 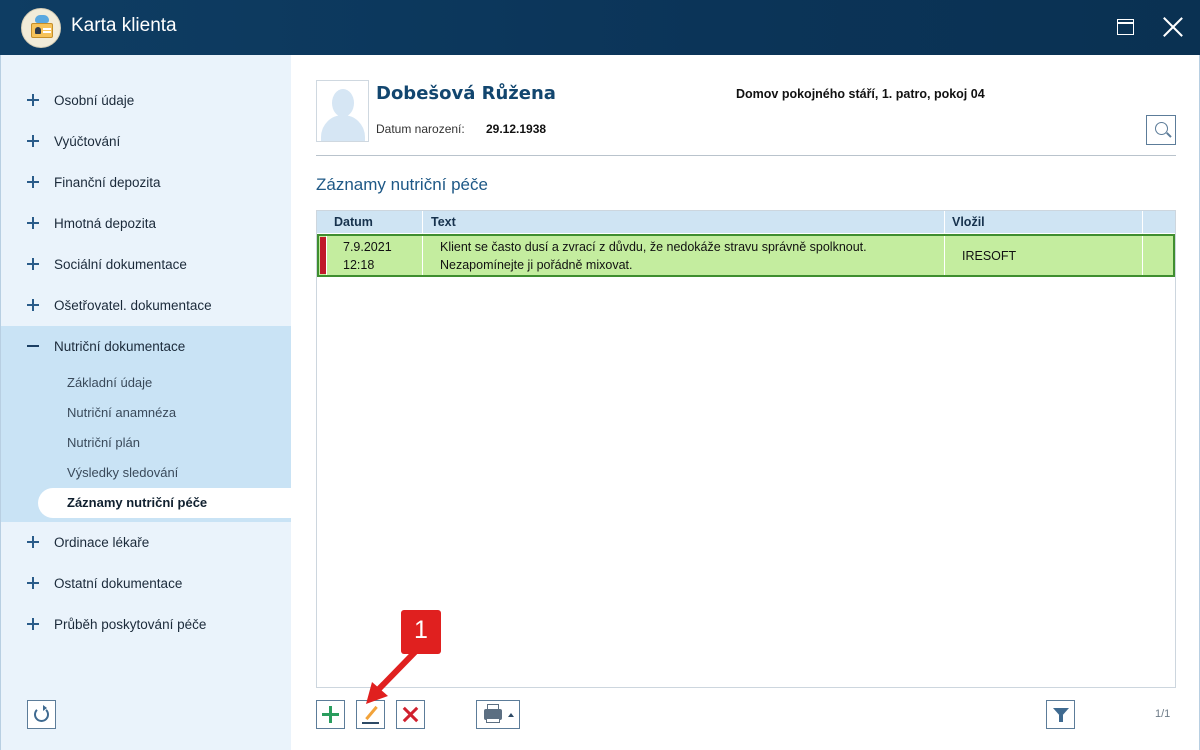 I want to click on sidebar-item-osetrovatel-dokumentace: Ošetřovatel. dokumentace, so click(x=146, y=306).